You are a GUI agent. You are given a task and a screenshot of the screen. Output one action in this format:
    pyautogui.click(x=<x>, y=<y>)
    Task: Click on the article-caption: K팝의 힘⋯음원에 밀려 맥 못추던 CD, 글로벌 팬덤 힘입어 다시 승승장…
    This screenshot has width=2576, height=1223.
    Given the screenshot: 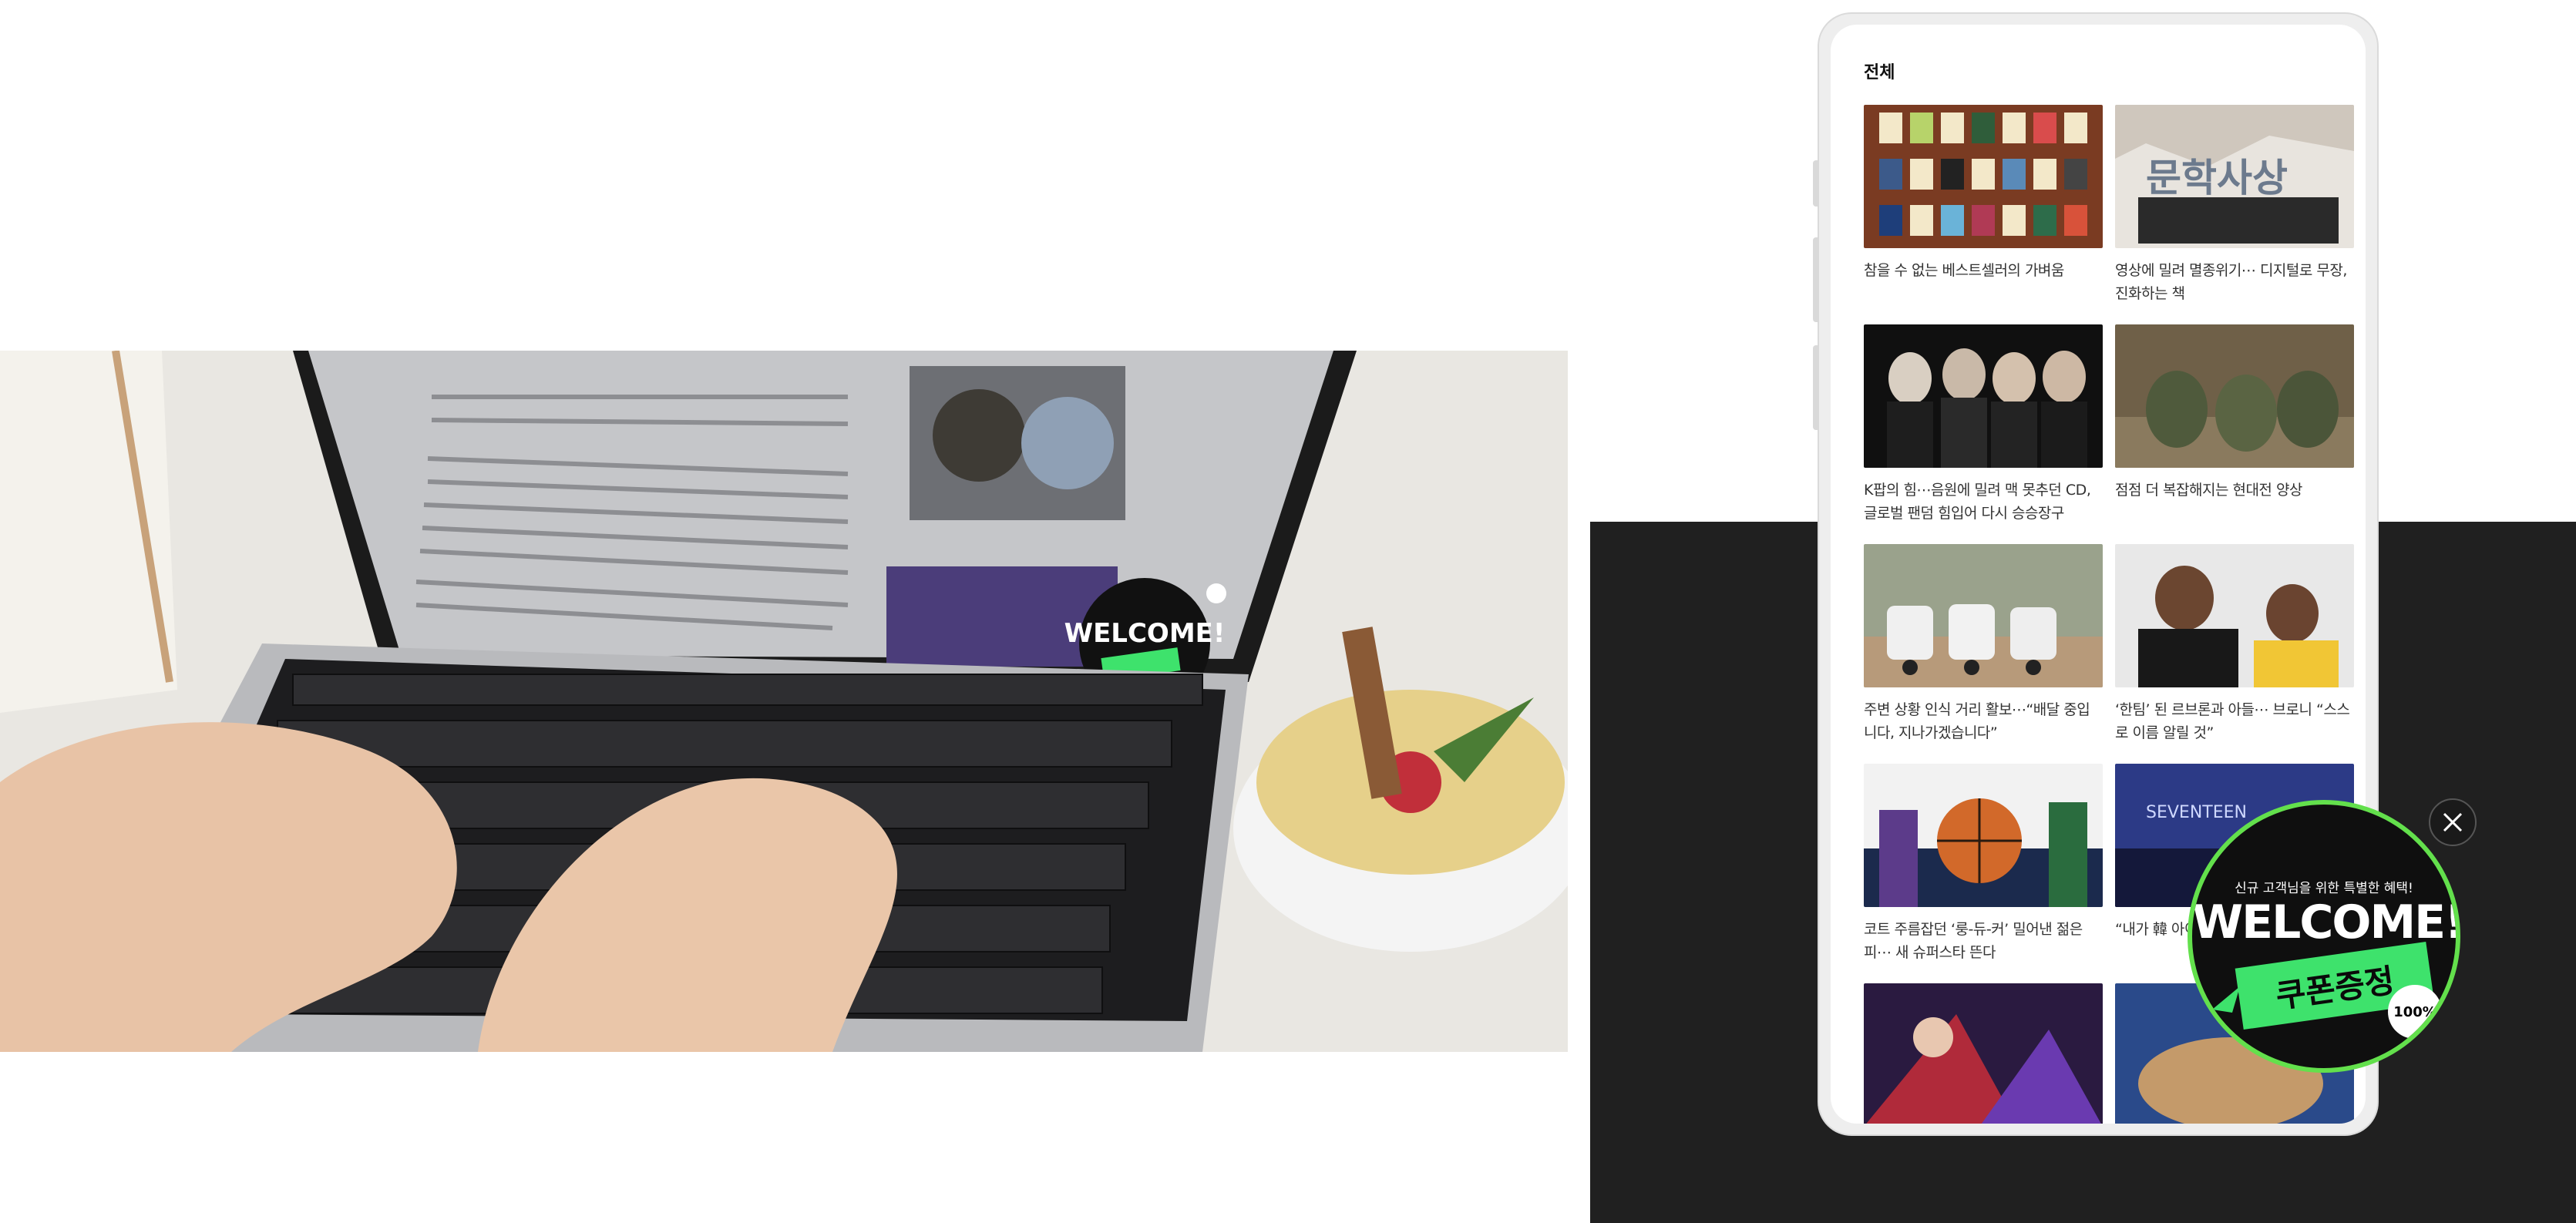 What is the action you would take?
    pyautogui.click(x=1977, y=502)
    